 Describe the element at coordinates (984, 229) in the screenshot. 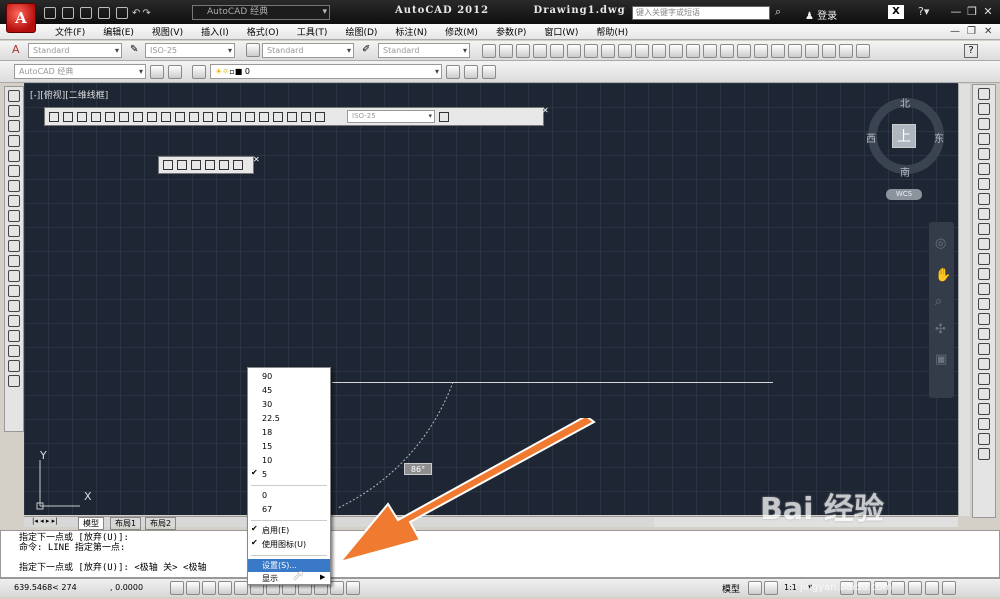

I see `trim-icon` at that location.